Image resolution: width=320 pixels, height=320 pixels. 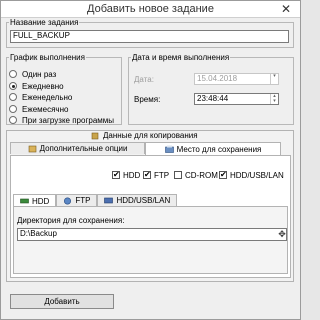 What do you see at coordinates (44, 22) in the screenshot?
I see `task-name-legend: Название задания` at bounding box center [44, 22].